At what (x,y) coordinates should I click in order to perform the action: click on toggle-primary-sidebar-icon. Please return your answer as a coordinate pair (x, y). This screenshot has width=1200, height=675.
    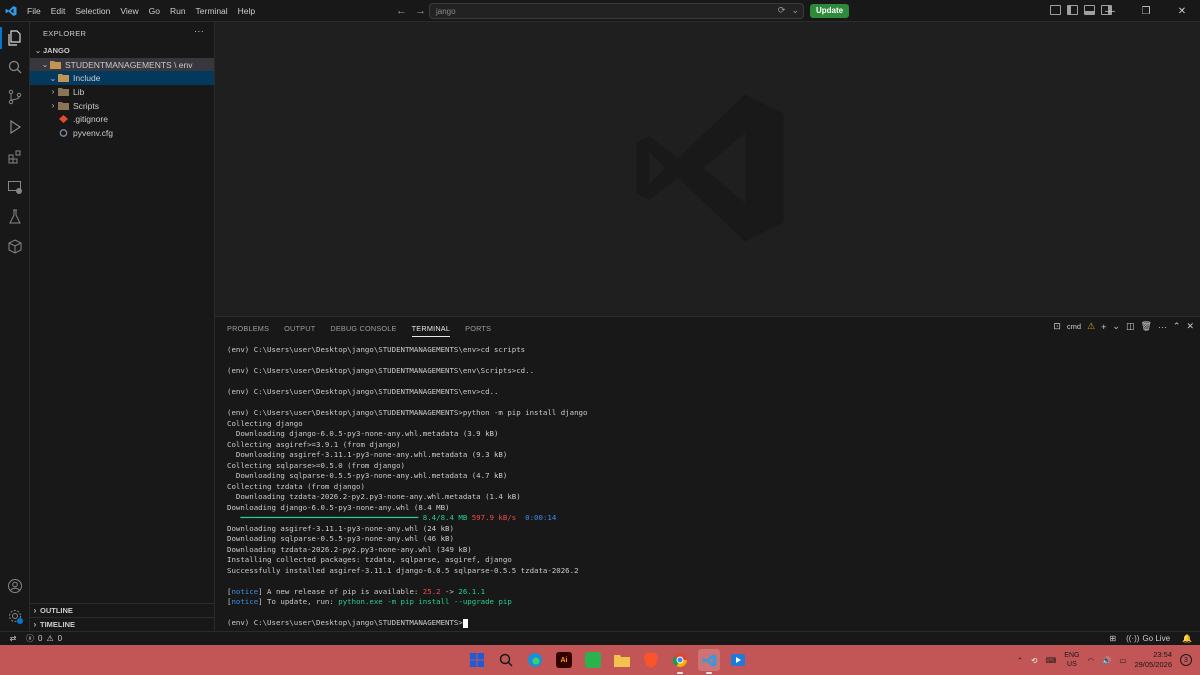
    Looking at the image, I should click on (1072, 10).